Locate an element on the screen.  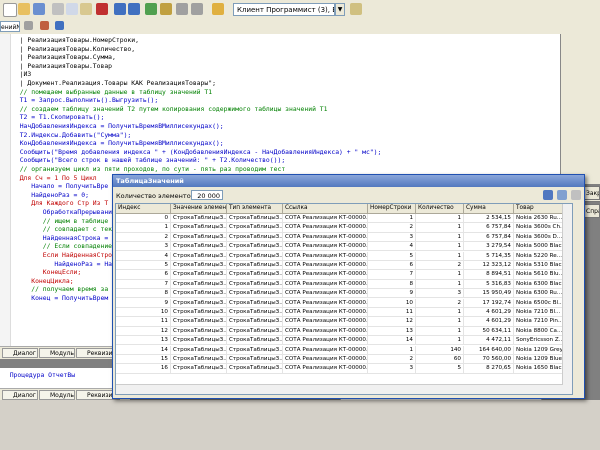
cut-icon is located at coordinates (58, 9).